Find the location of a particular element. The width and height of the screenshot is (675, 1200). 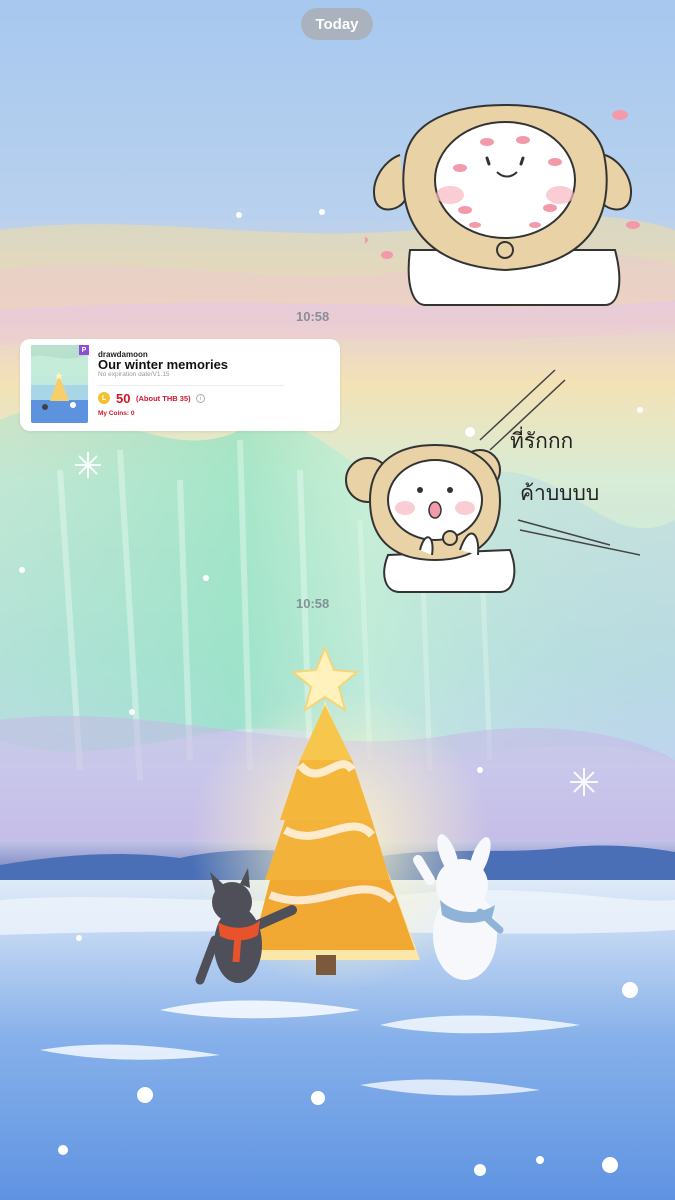

coin-icon: L is located at coordinates (104, 398).